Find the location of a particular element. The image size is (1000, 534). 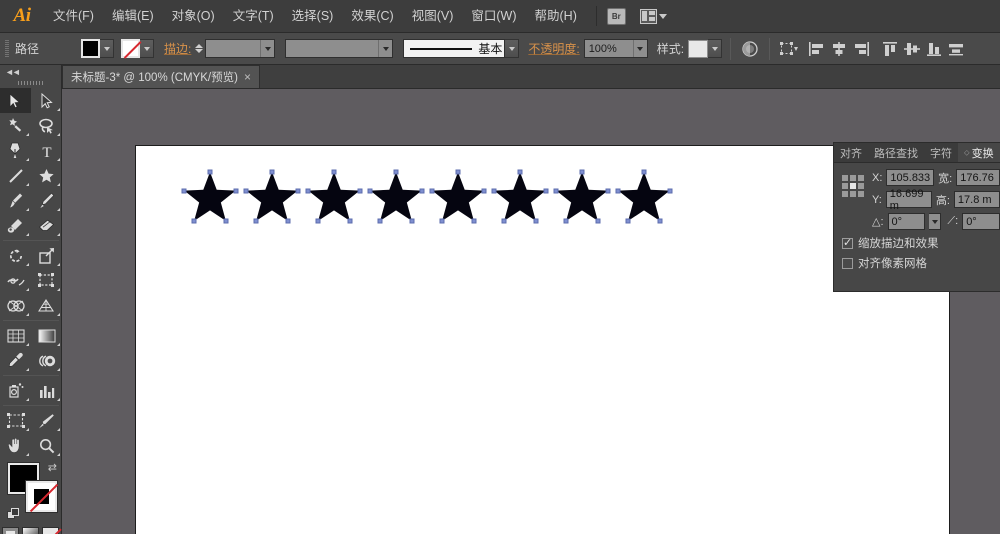

type-tool: T is located at coordinates (46, 150).